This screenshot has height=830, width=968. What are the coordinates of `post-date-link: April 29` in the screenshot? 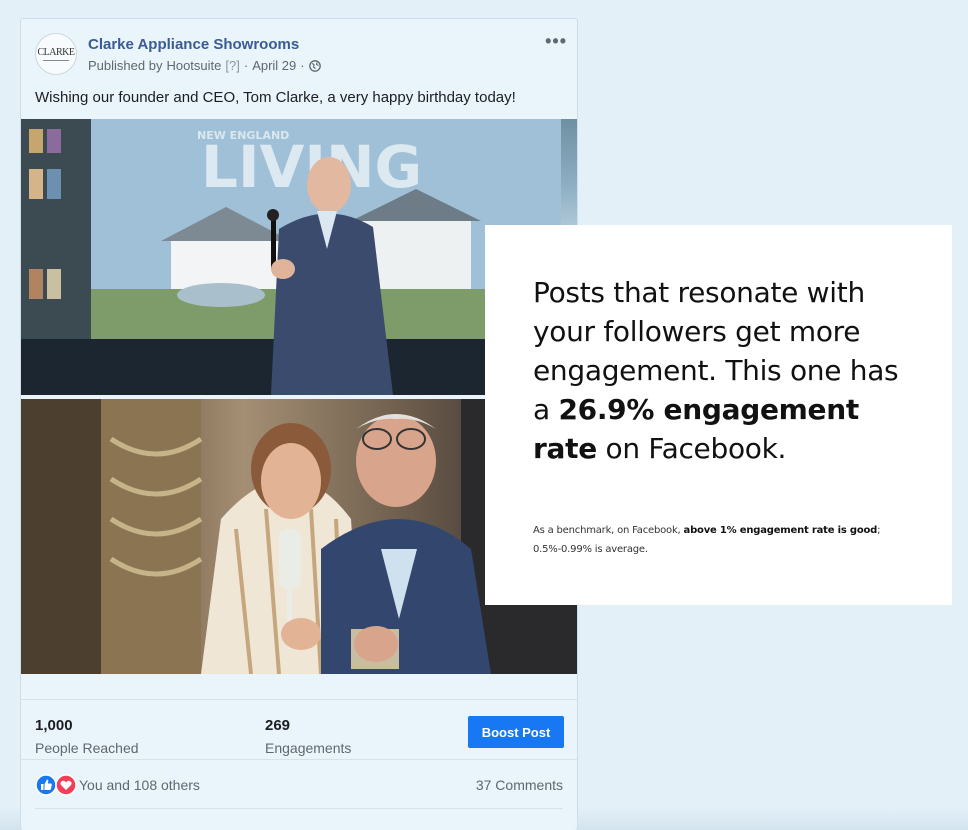 It's located at (274, 65).